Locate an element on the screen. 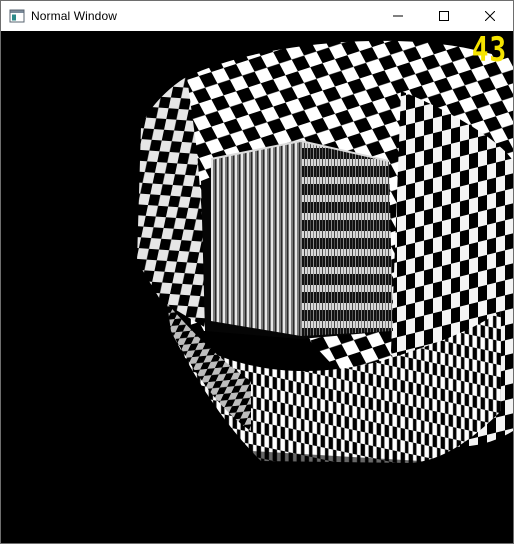 The height and width of the screenshot is (544, 514). maximize-icon is located at coordinates (444, 16).